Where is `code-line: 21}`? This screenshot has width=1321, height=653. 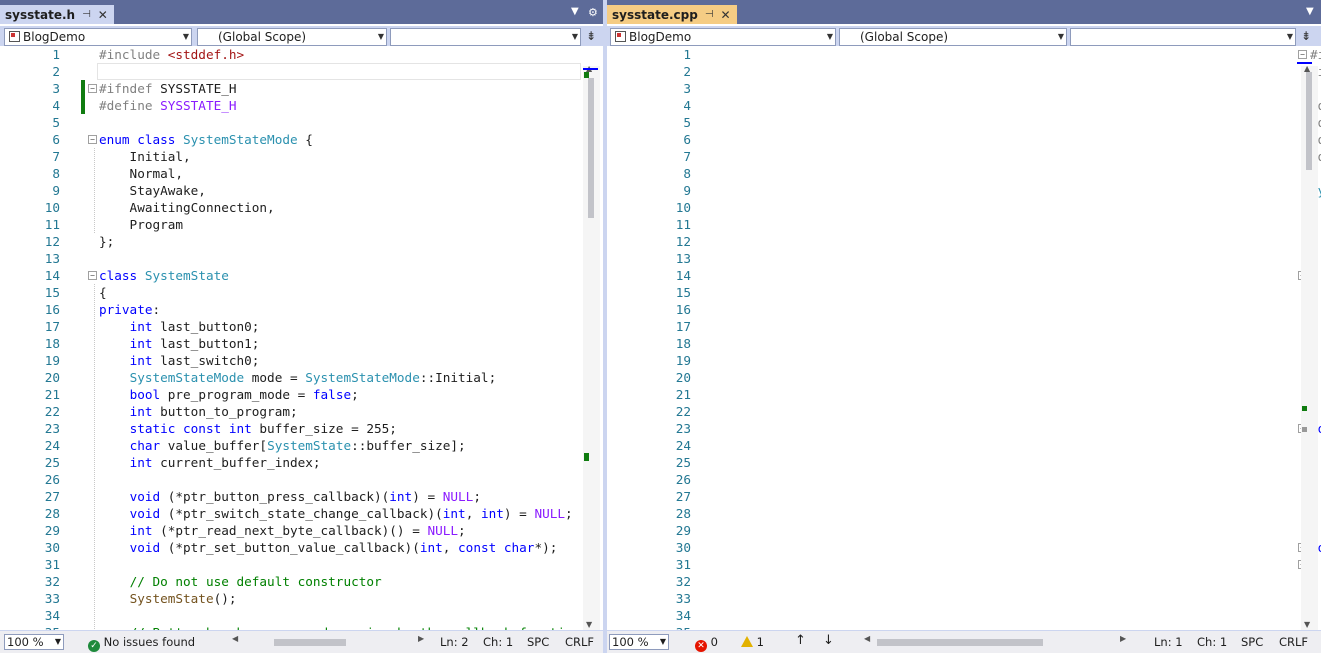
code-line: 21} is located at coordinates (962, 394).